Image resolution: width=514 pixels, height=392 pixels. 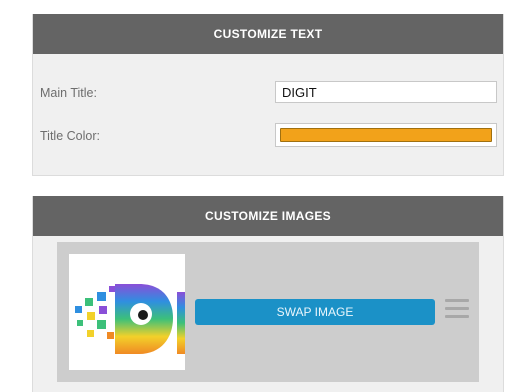 I want to click on title-color-label: Title Color:, so click(x=70, y=136).